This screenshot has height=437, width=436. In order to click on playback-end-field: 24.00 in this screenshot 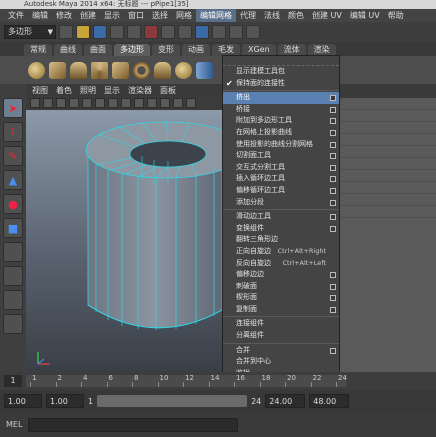, I will do `click(285, 401)`.